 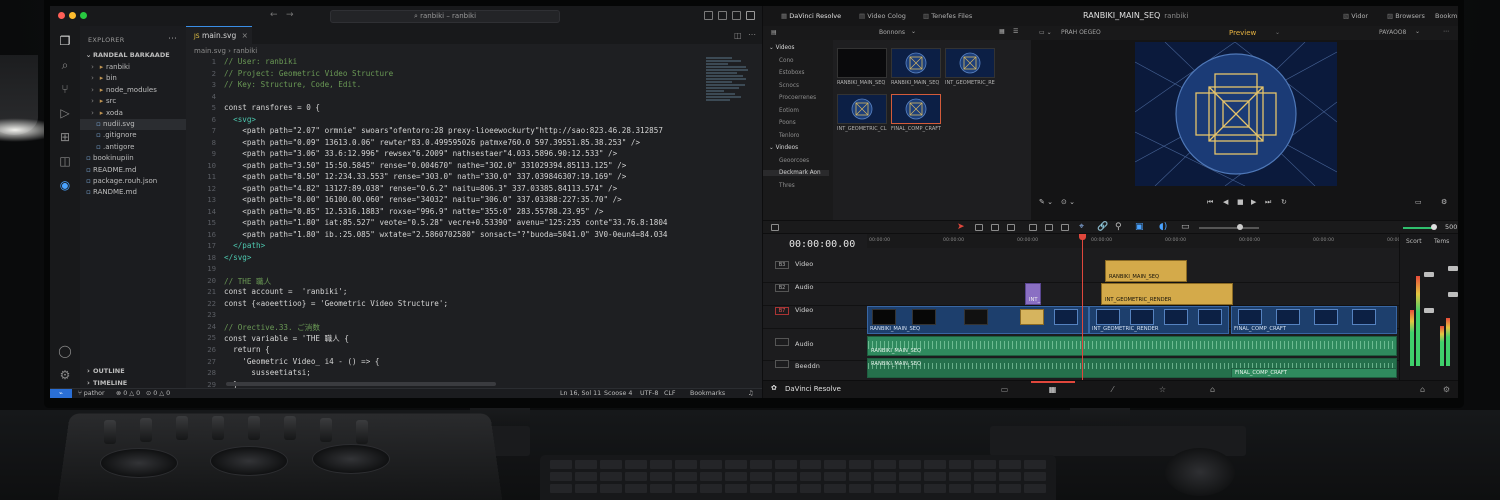 What do you see at coordinates (670, 393) in the screenshot?
I see `eol-status: CLF` at bounding box center [670, 393].